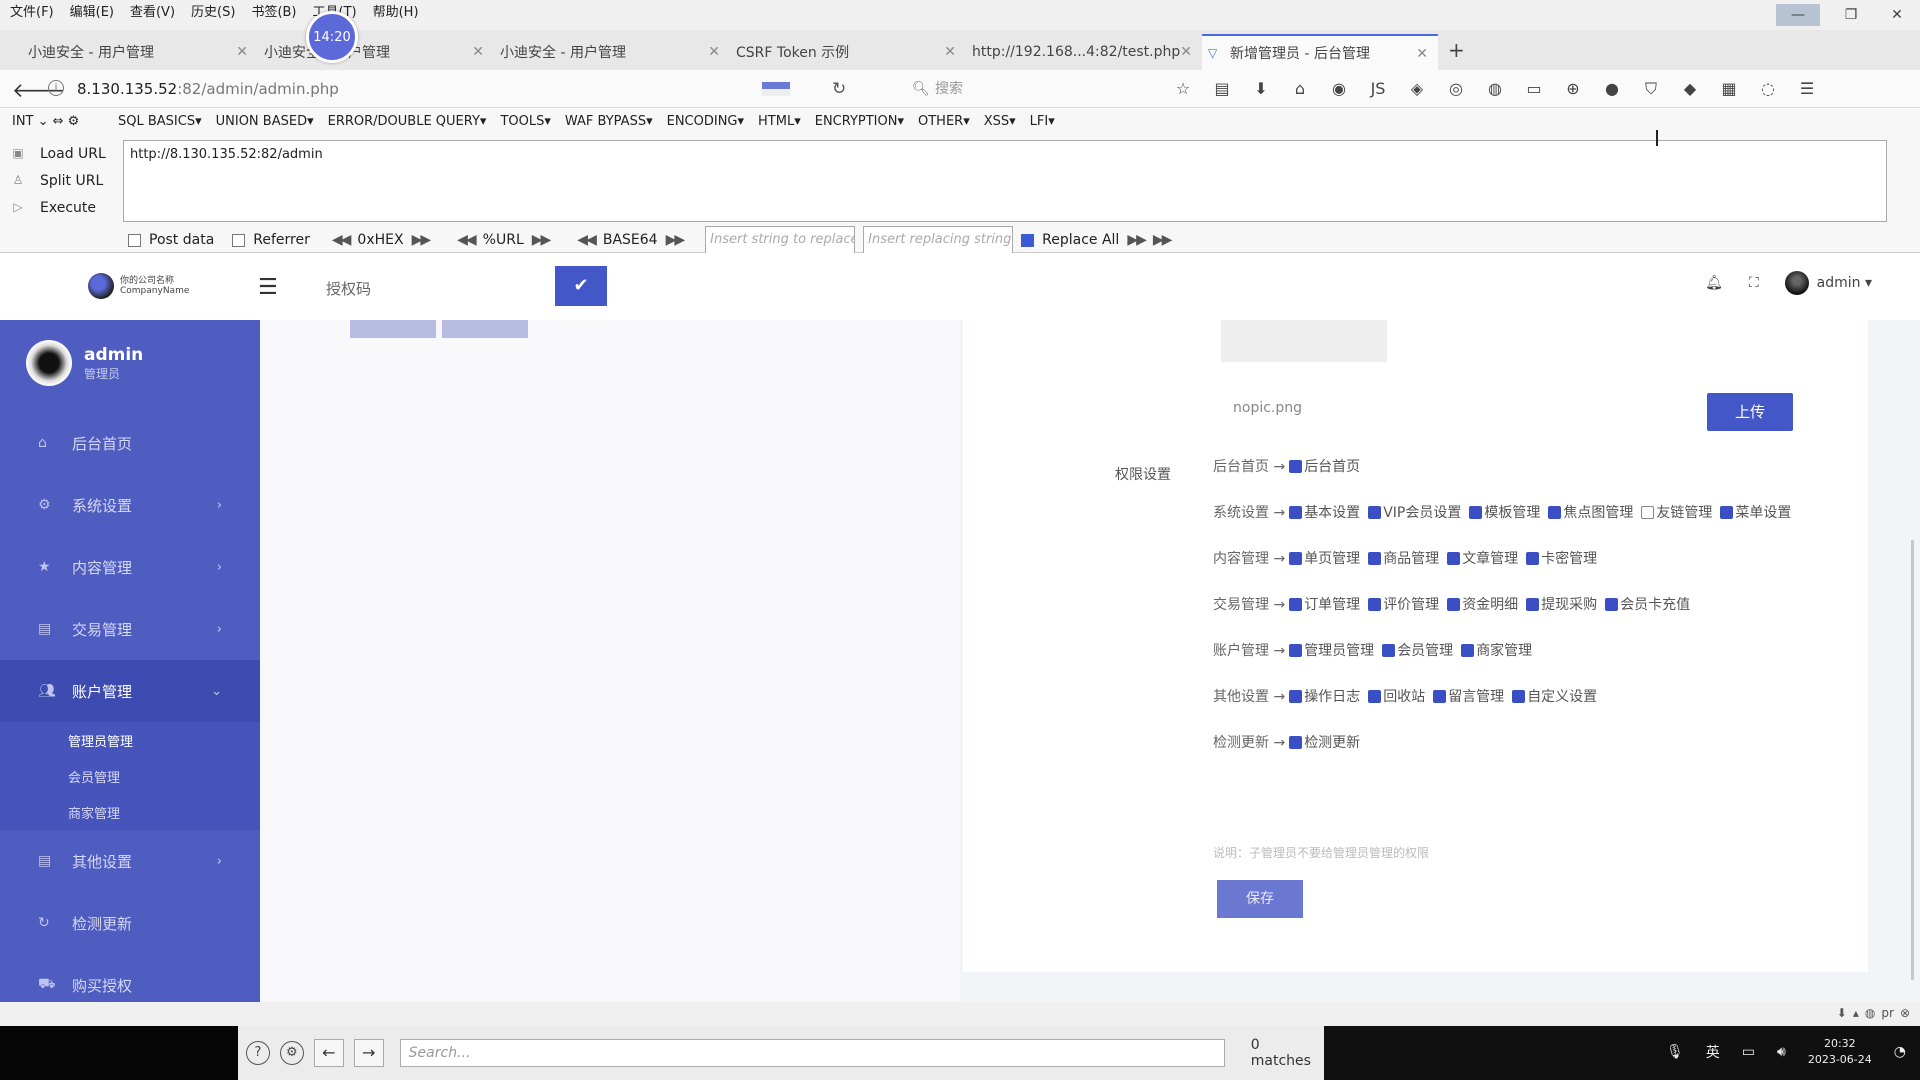 Image resolution: width=1920 pixels, height=1080 pixels. Describe the element at coordinates (675, 240) in the screenshot. I see `base64-encode-arrow-icon: ▶▶` at that location.